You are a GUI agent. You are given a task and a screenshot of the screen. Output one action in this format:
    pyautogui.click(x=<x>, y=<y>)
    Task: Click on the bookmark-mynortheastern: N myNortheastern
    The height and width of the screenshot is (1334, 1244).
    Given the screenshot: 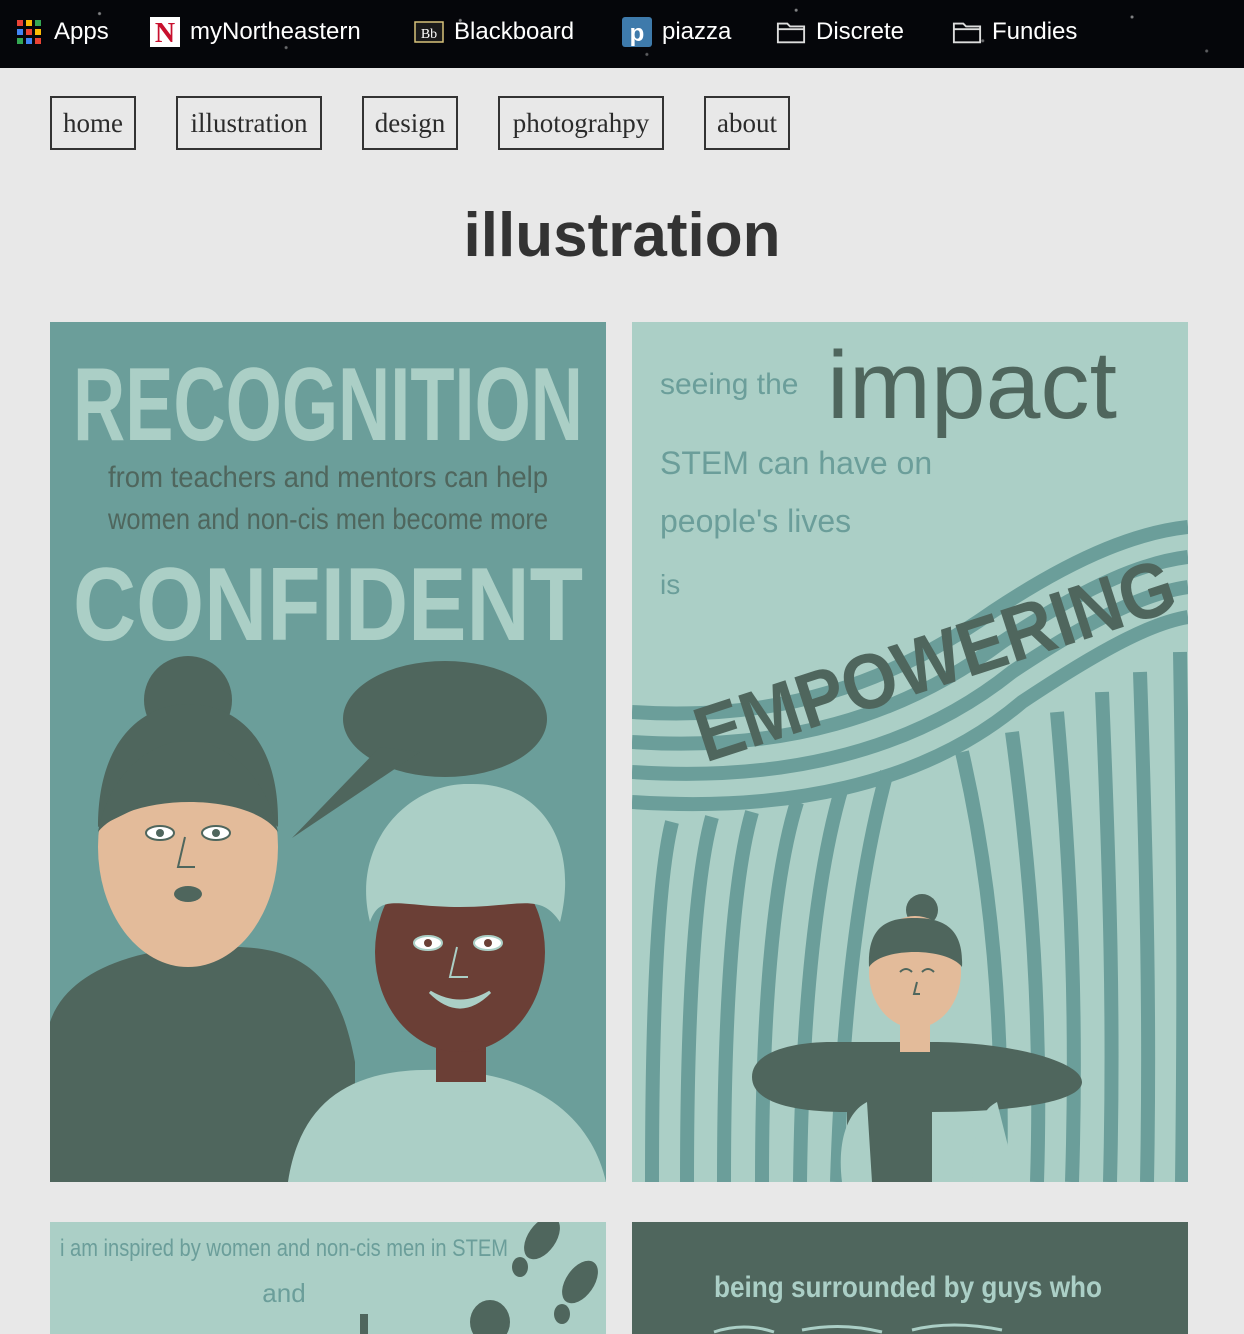 What is the action you would take?
    pyautogui.click(x=255, y=32)
    